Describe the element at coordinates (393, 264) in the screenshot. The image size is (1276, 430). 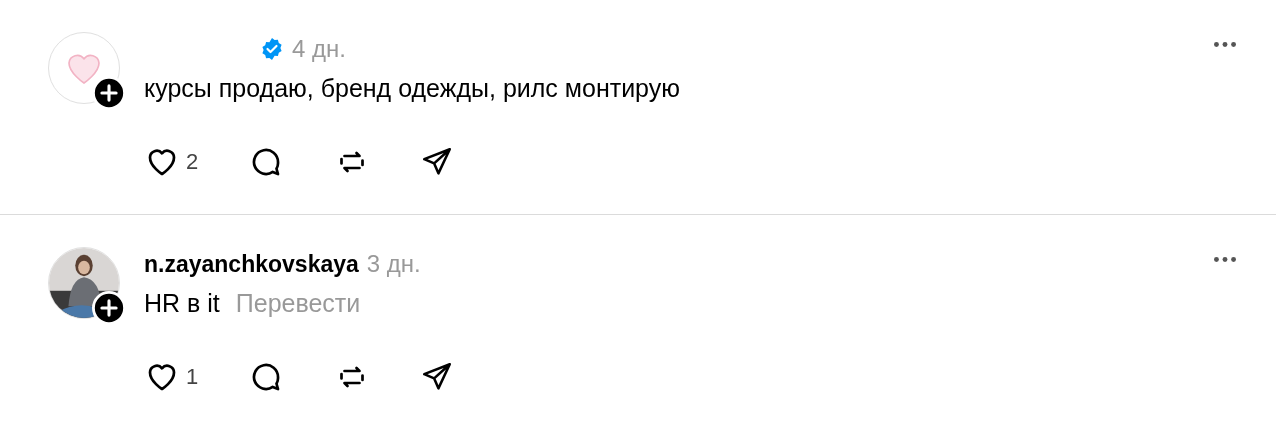
I see `post-time: 3 дн.` at that location.